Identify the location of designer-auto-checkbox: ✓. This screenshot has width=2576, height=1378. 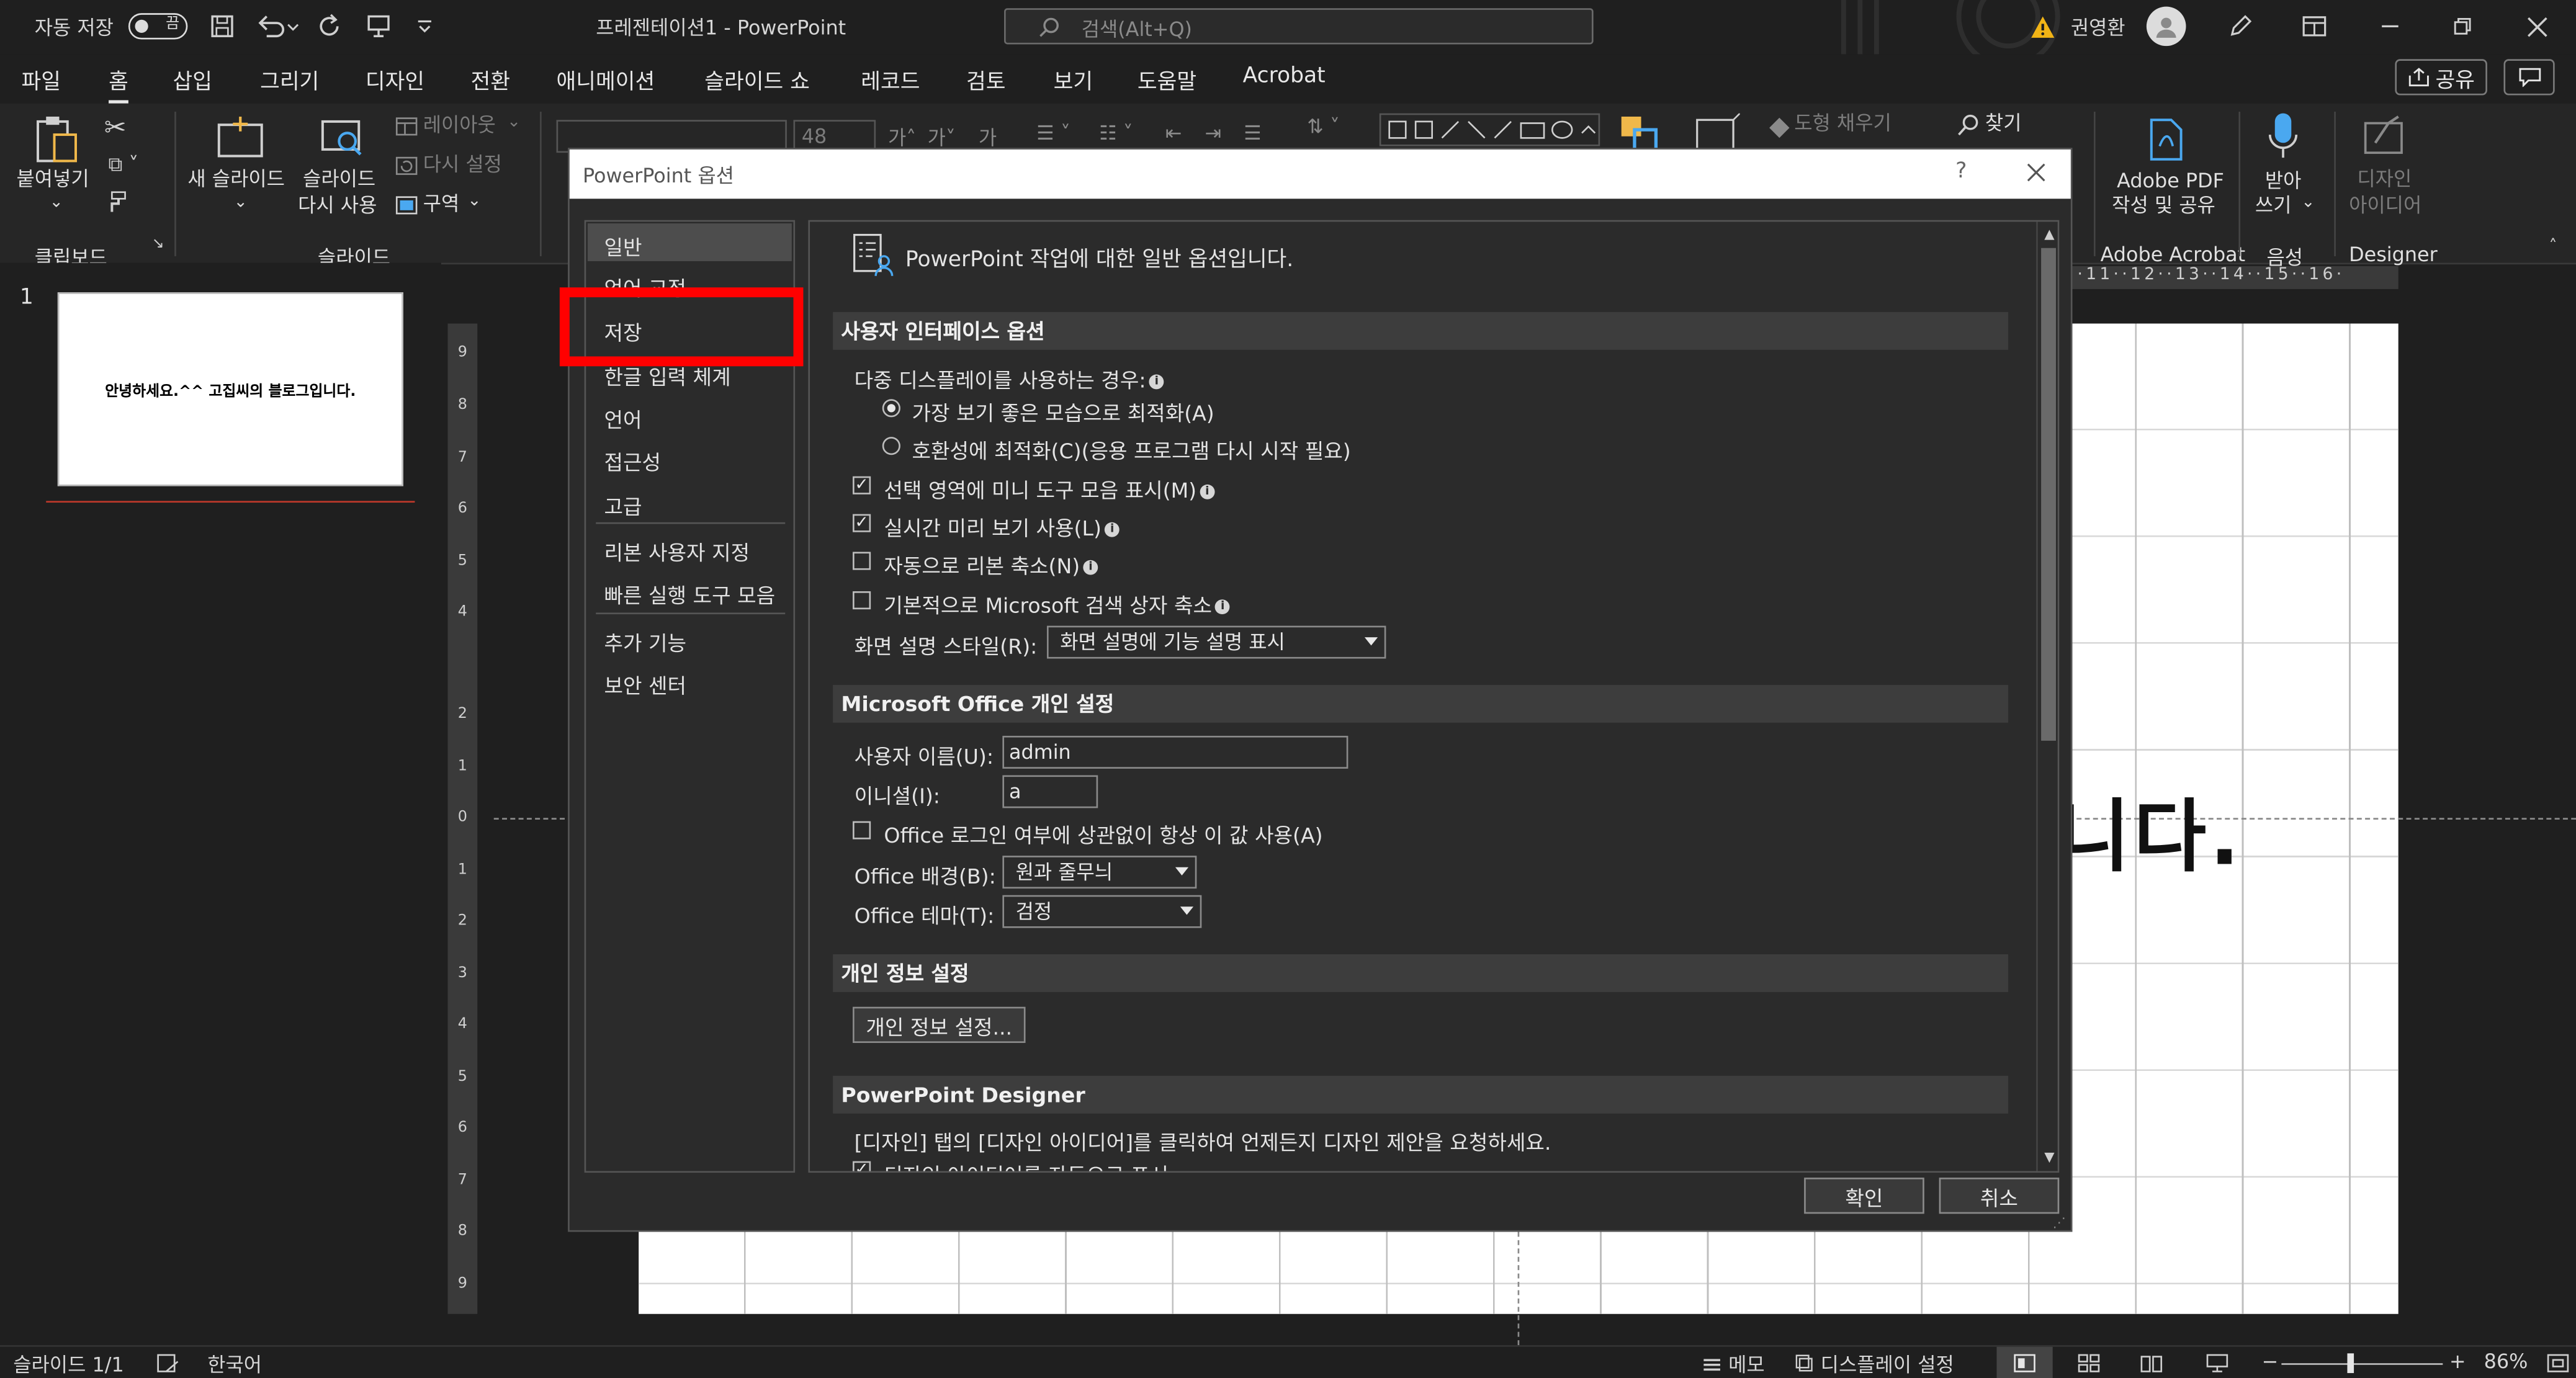
(861, 1166).